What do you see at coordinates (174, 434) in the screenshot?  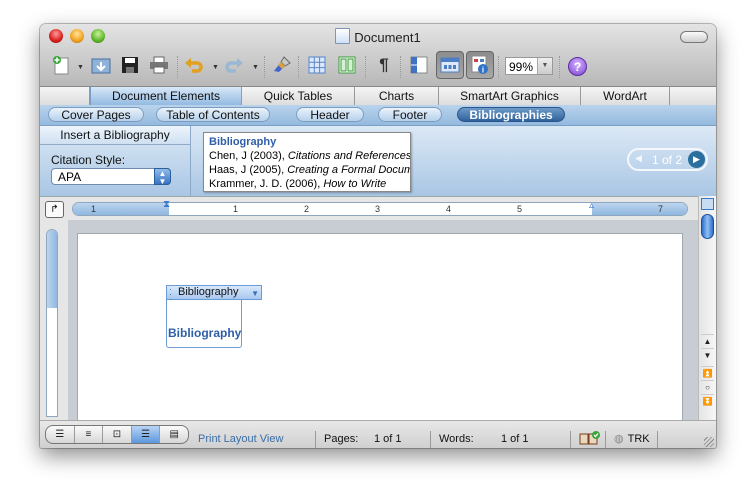 I see `notebook-layout-view-button: ▤` at bounding box center [174, 434].